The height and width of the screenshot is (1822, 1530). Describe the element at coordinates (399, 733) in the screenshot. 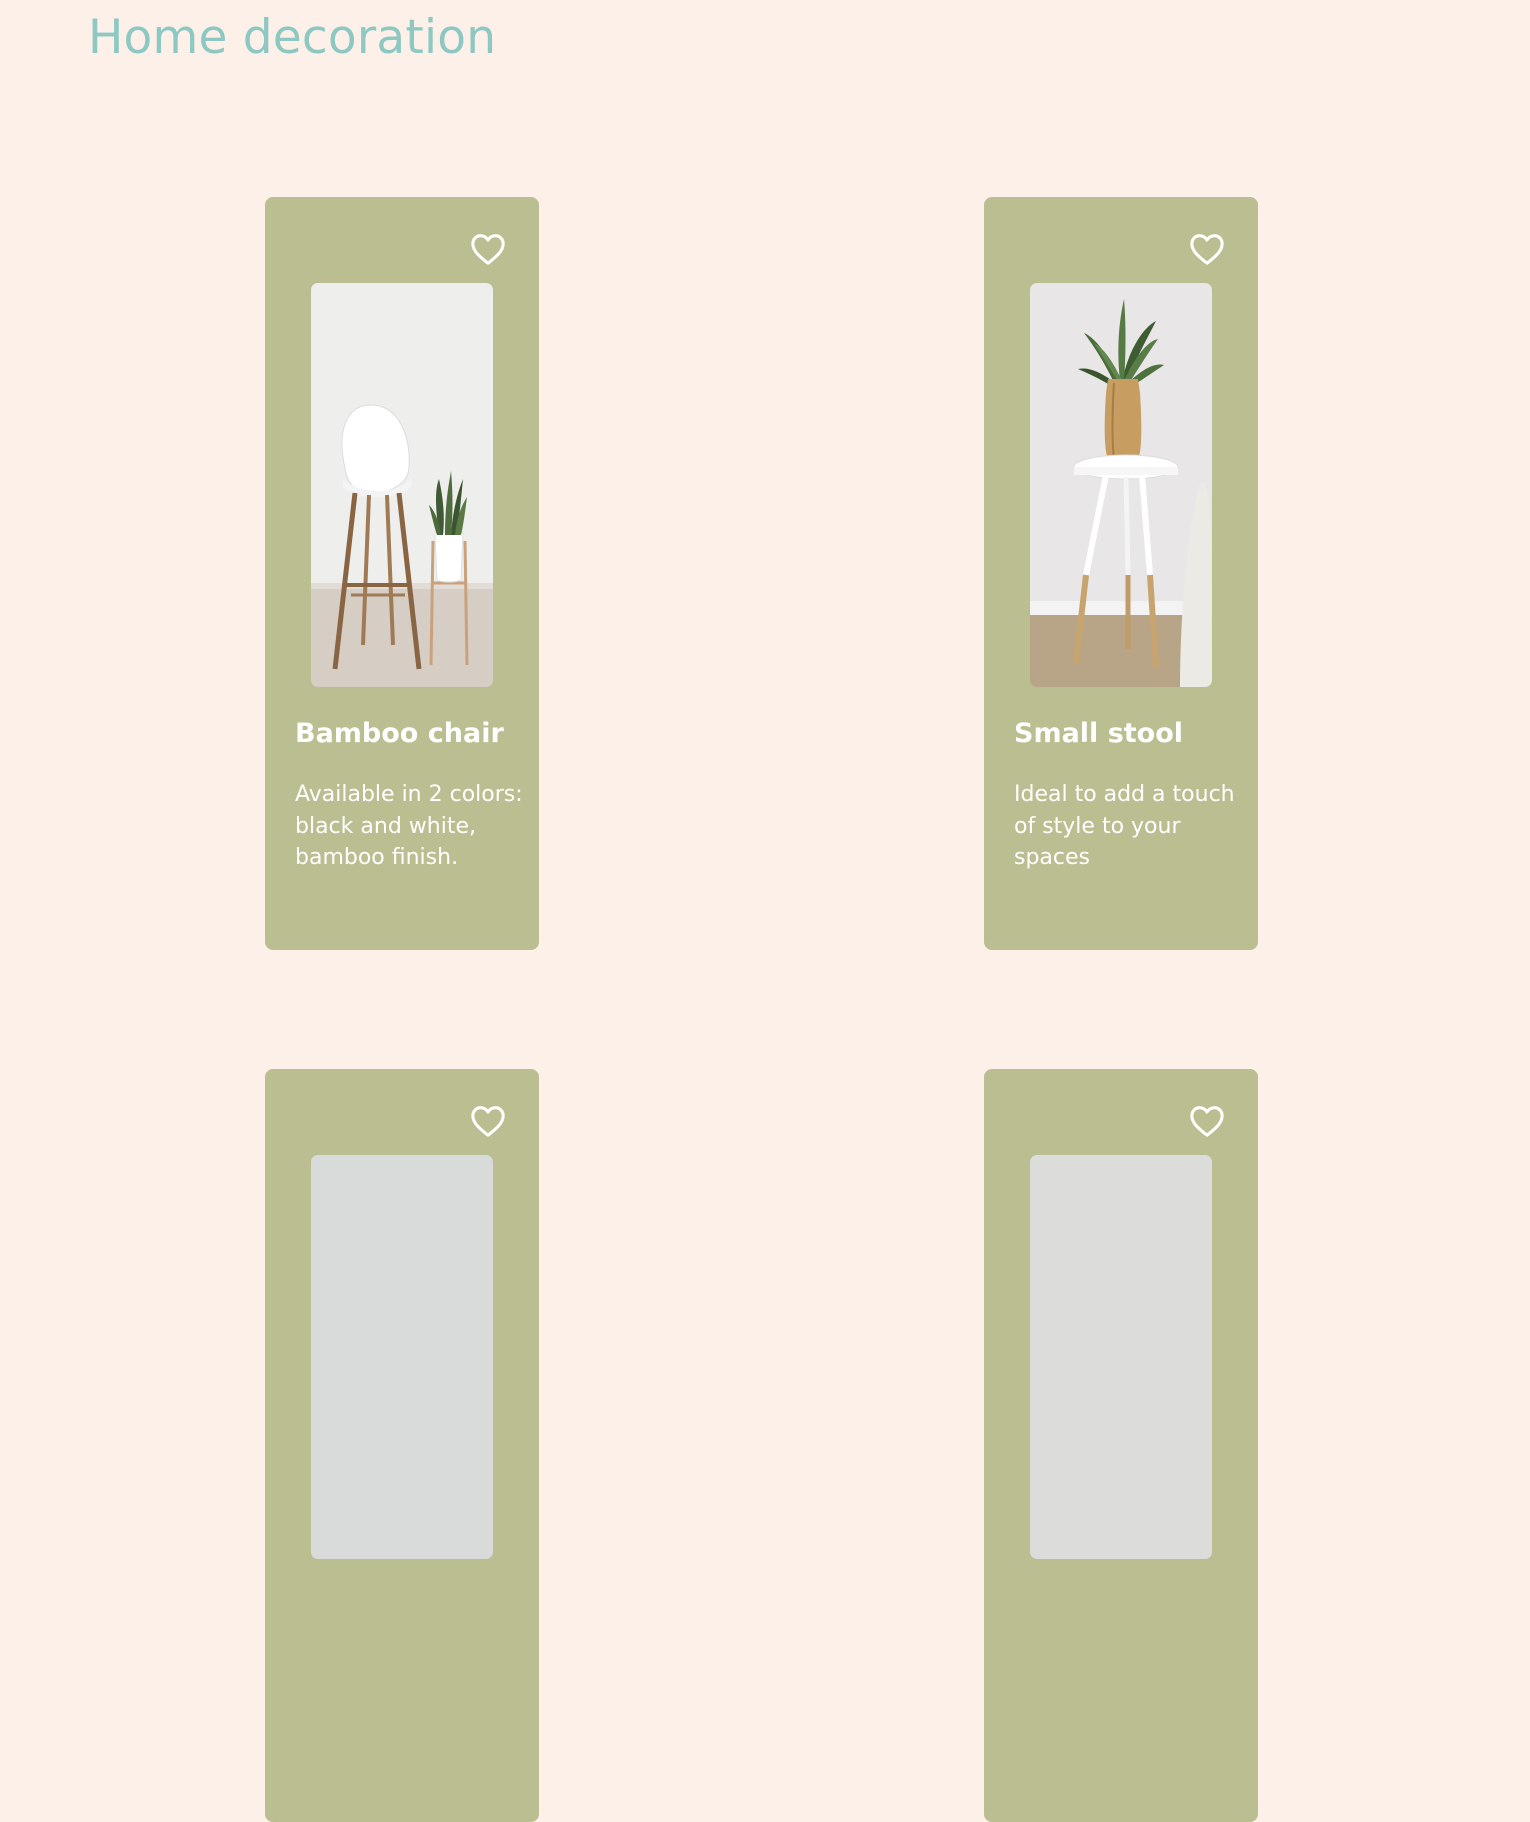

I see `product-name: Bamboo chair` at that location.